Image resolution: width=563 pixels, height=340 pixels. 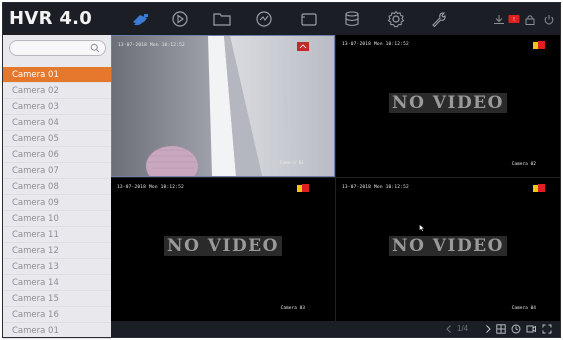 I want to click on camera-list-item: Camera 09, so click(x=57, y=203).